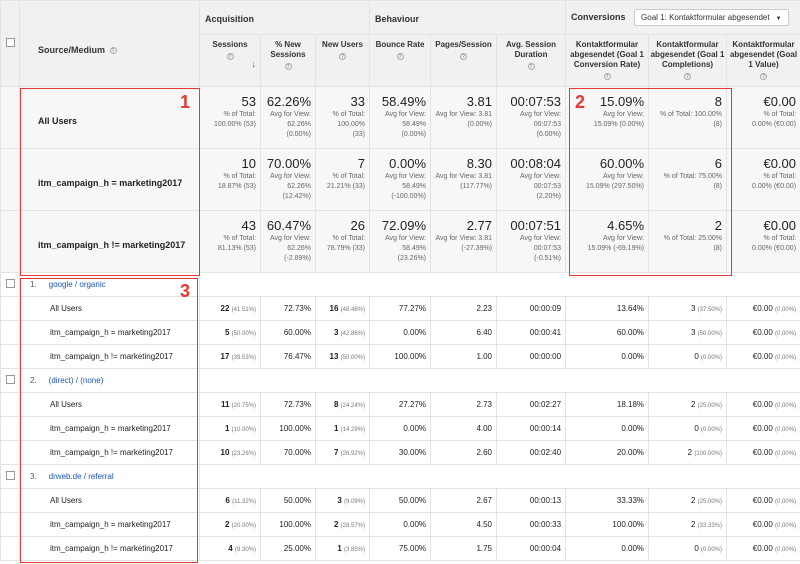 The image size is (800, 564). I want to click on metric-comparison: 15.09% (0.00%), so click(619, 124).